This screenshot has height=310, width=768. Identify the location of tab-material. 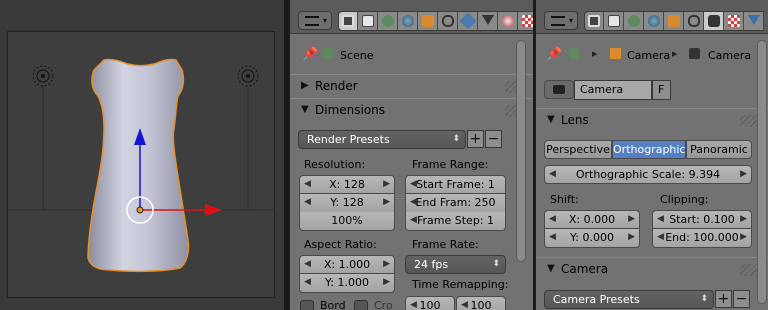
(508, 21).